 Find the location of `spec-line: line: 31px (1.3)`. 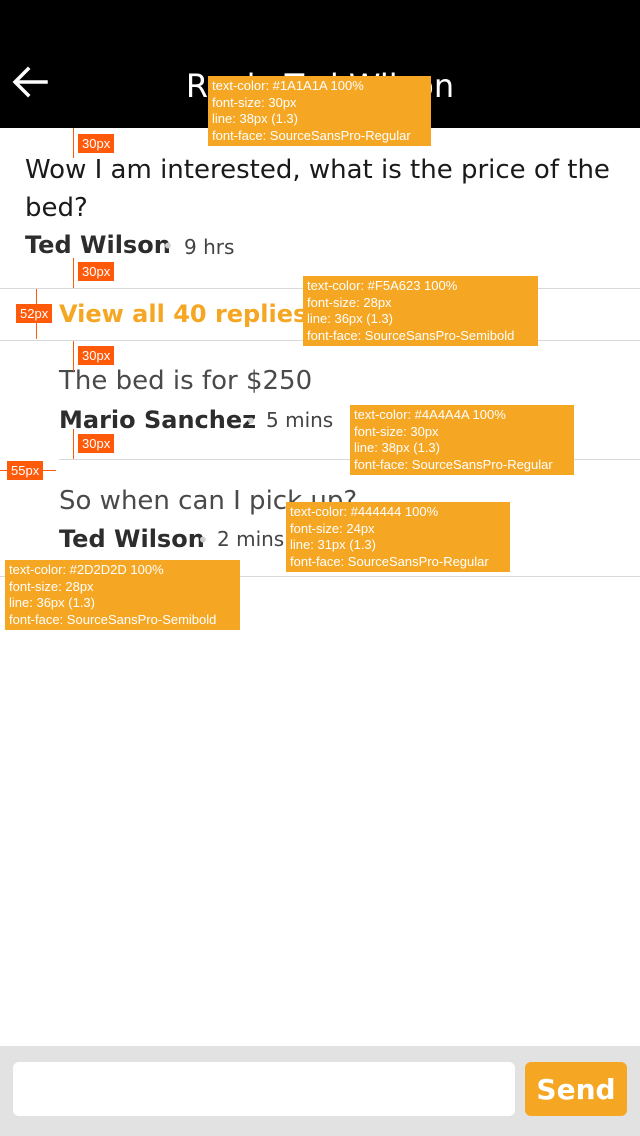

spec-line: line: 31px (1.3) is located at coordinates (333, 544).